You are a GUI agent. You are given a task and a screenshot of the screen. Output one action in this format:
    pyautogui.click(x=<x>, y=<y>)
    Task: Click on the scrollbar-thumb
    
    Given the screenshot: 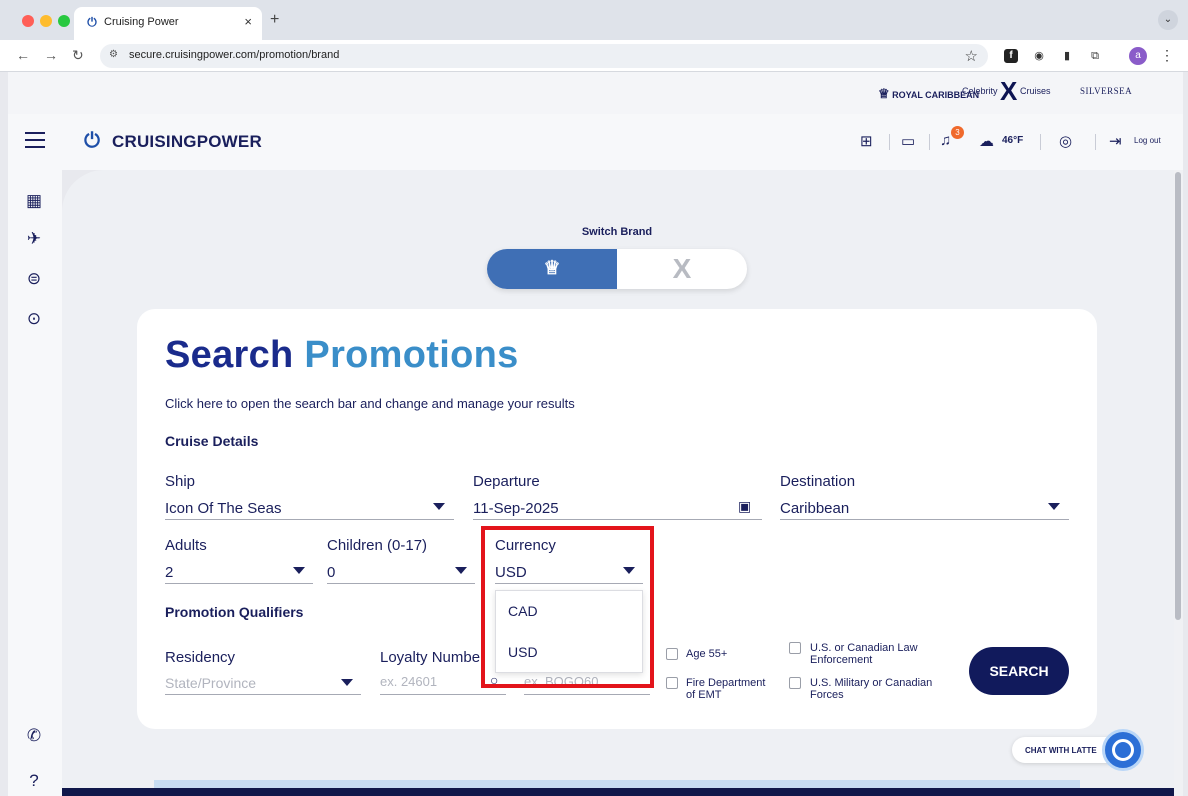 What is the action you would take?
    pyautogui.click(x=1178, y=396)
    